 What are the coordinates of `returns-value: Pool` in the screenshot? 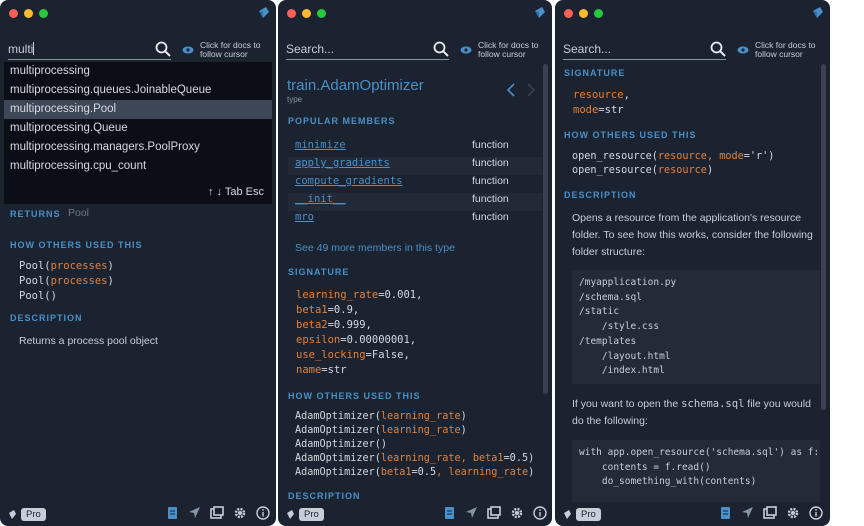 It's located at (78, 213).